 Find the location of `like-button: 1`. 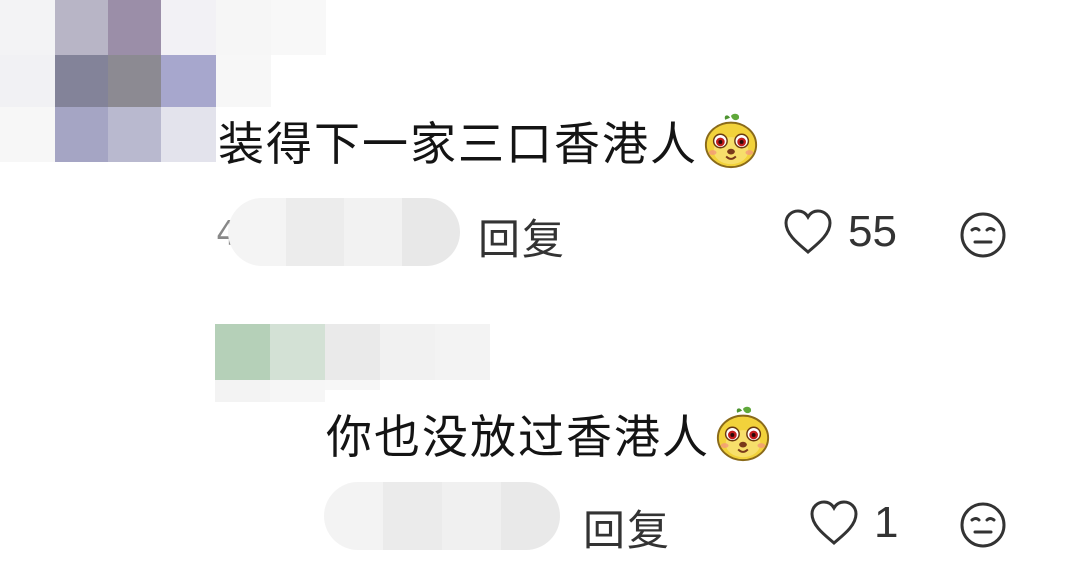

like-button: 1 is located at coordinates (853, 523).